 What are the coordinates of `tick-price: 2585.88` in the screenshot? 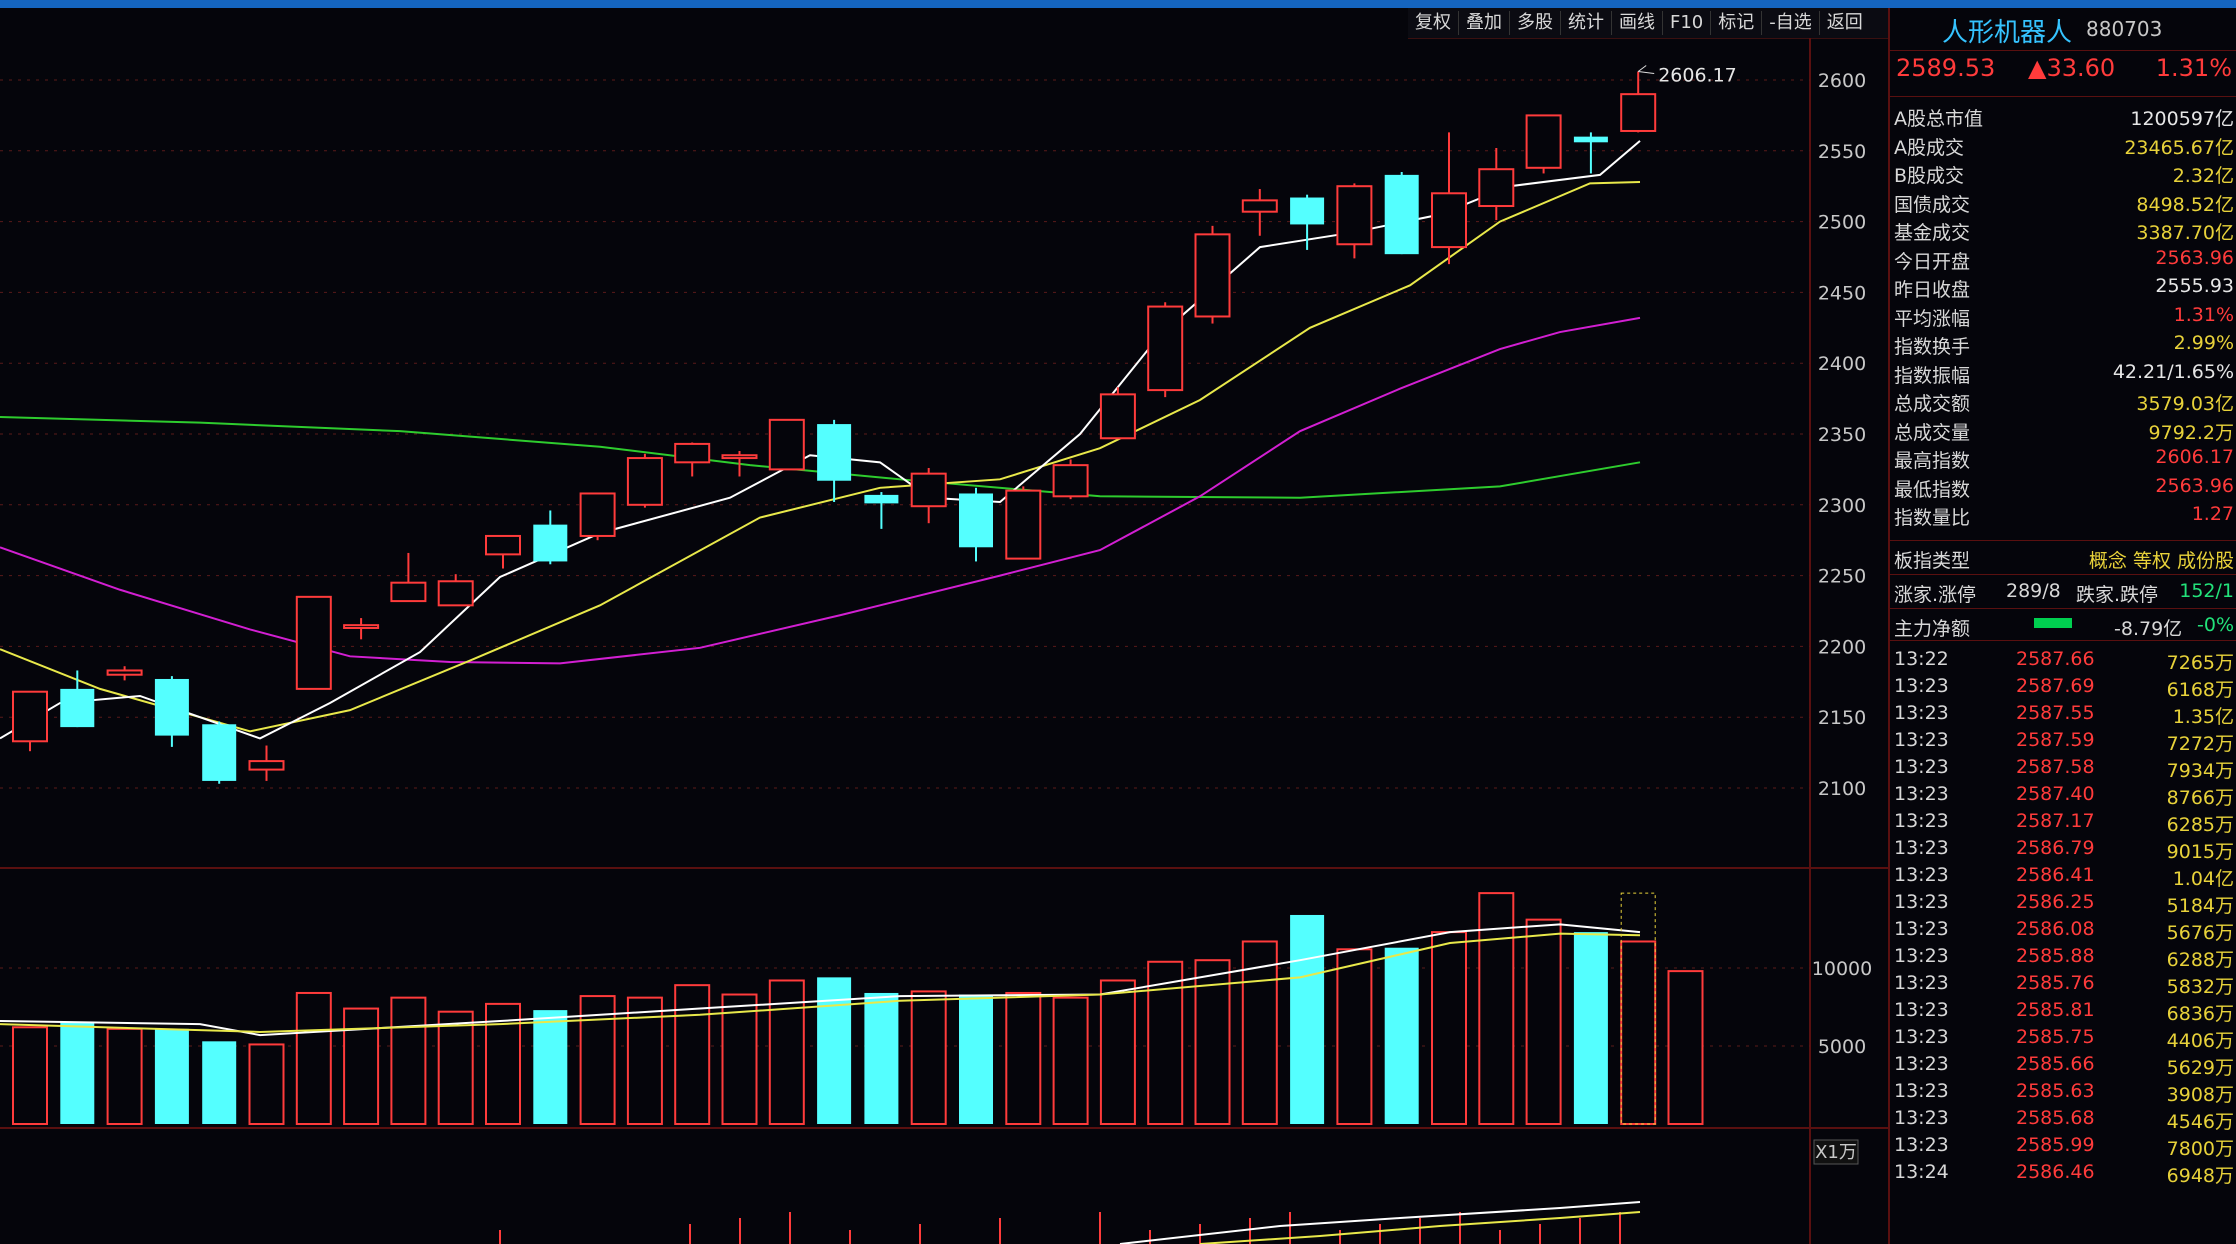 It's located at (2055, 956).